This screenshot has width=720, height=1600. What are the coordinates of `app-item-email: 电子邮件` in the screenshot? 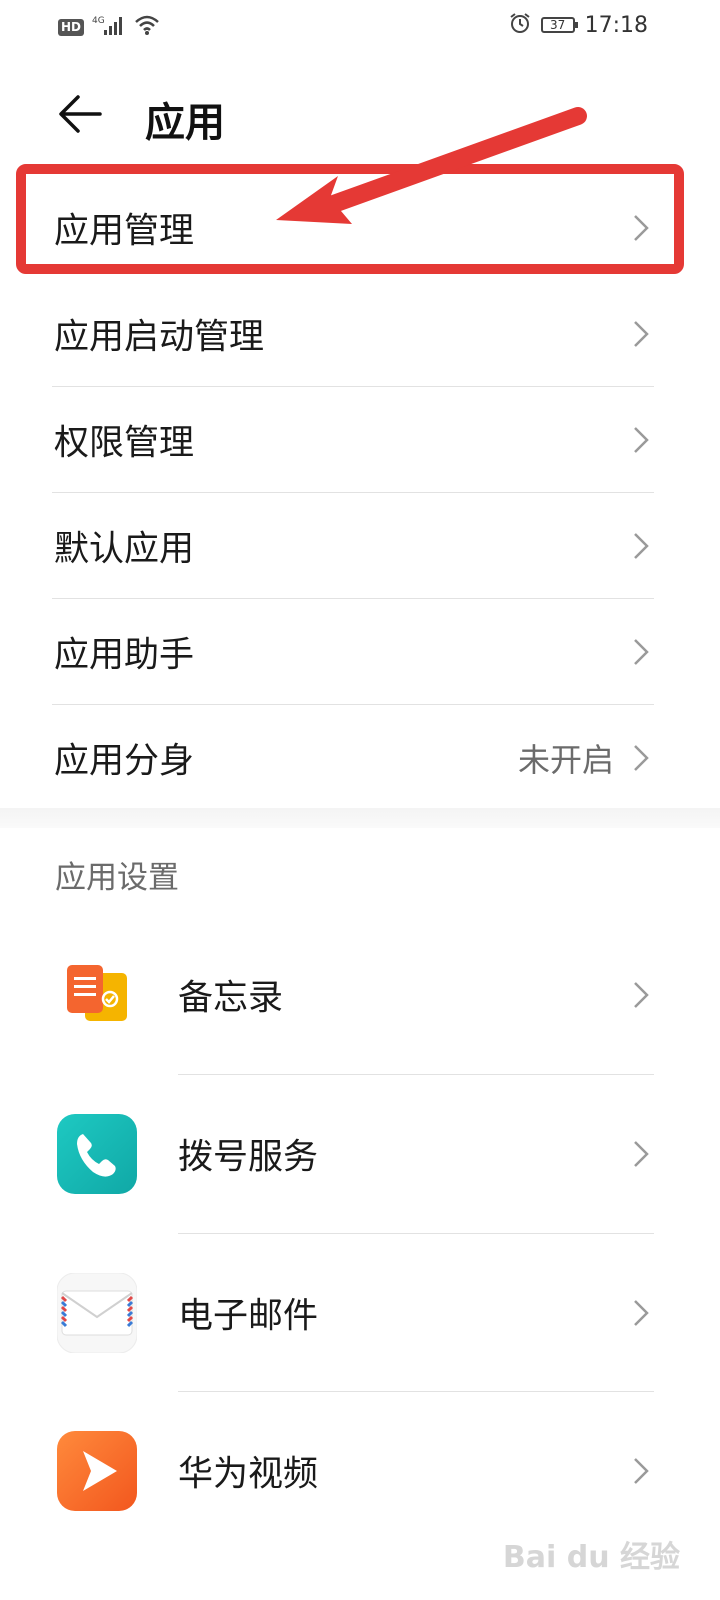 It's located at (353, 1313).